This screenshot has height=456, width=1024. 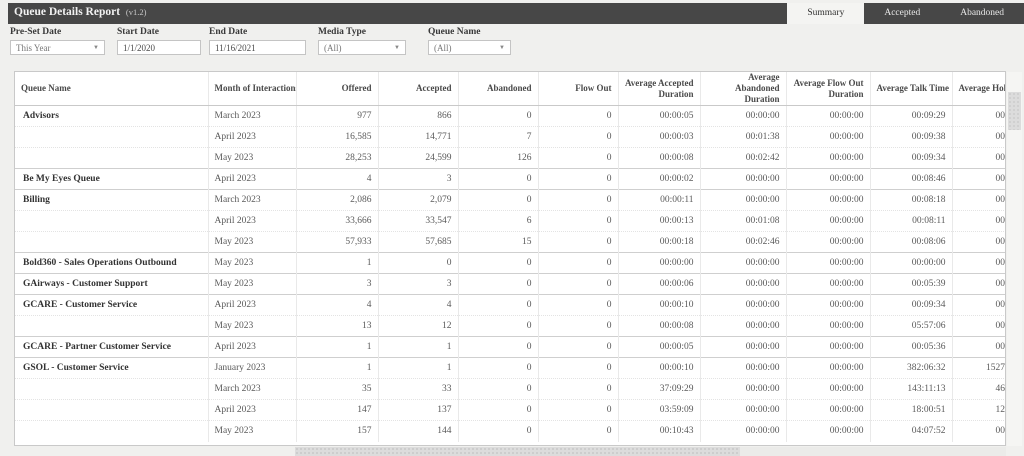 I want to click on filter-start-date: Start Date, so click(x=159, y=41).